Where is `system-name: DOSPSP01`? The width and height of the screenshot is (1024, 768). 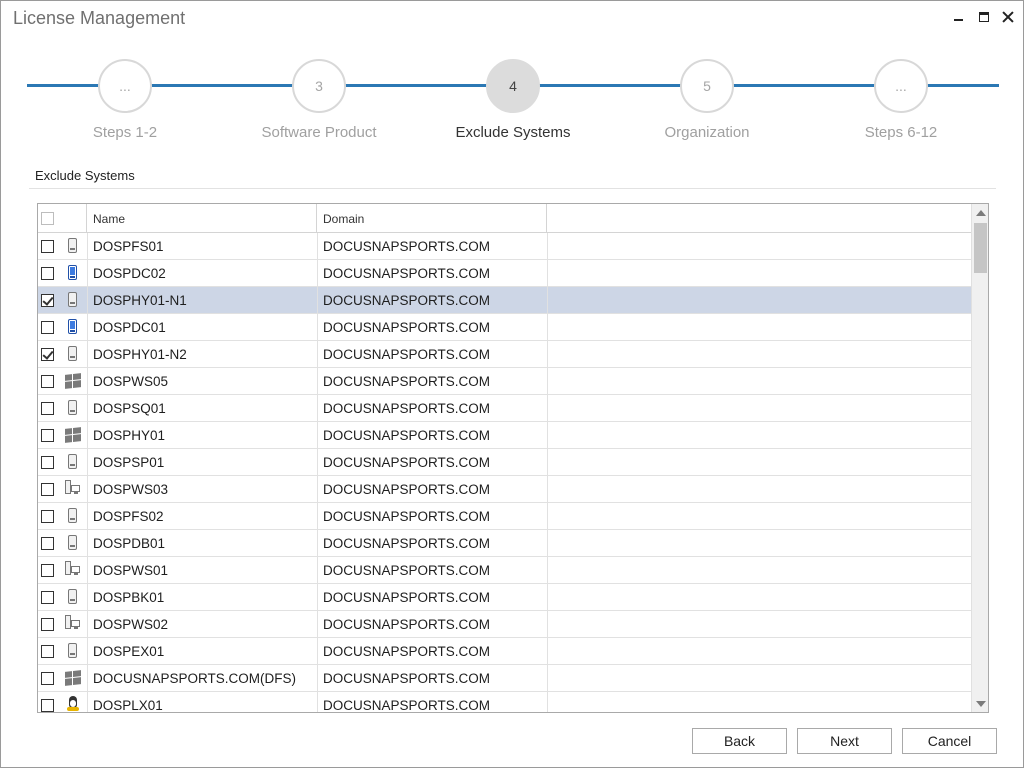 system-name: DOSPSP01 is located at coordinates (129, 462).